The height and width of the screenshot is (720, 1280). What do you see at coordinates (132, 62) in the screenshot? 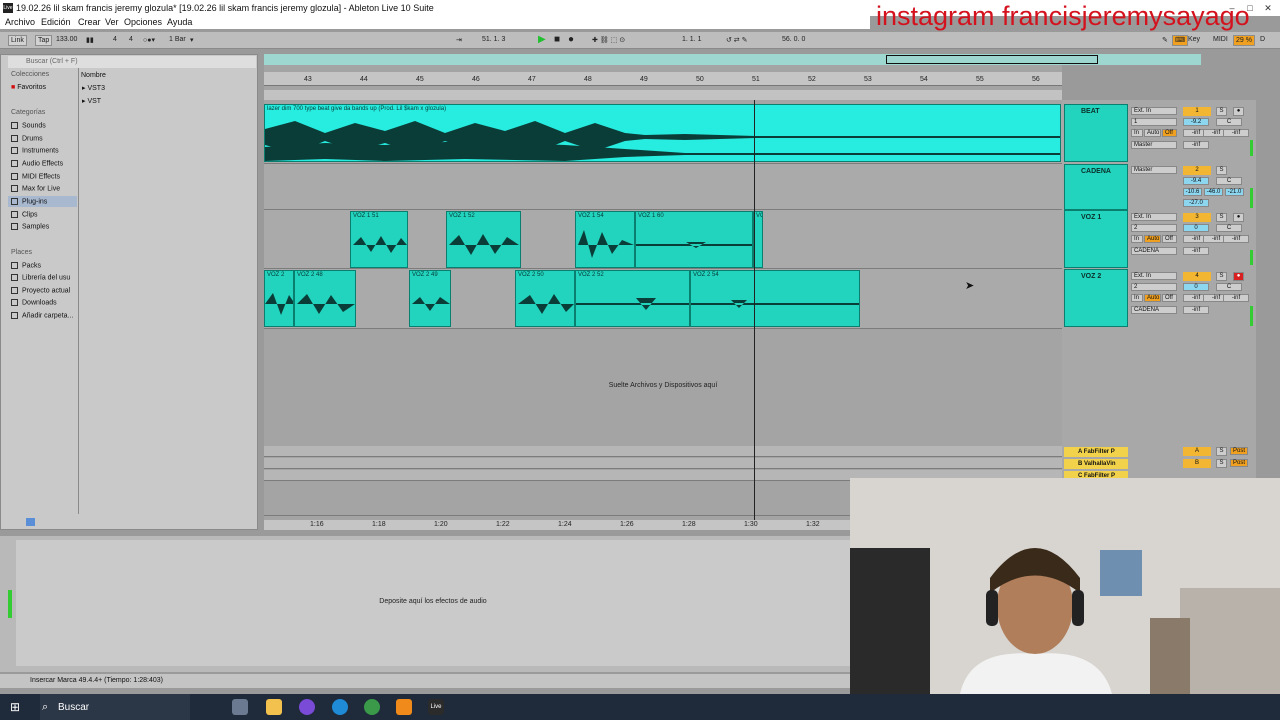
I see `browser-search-input: Buscar (Ctrl + F)` at bounding box center [132, 62].